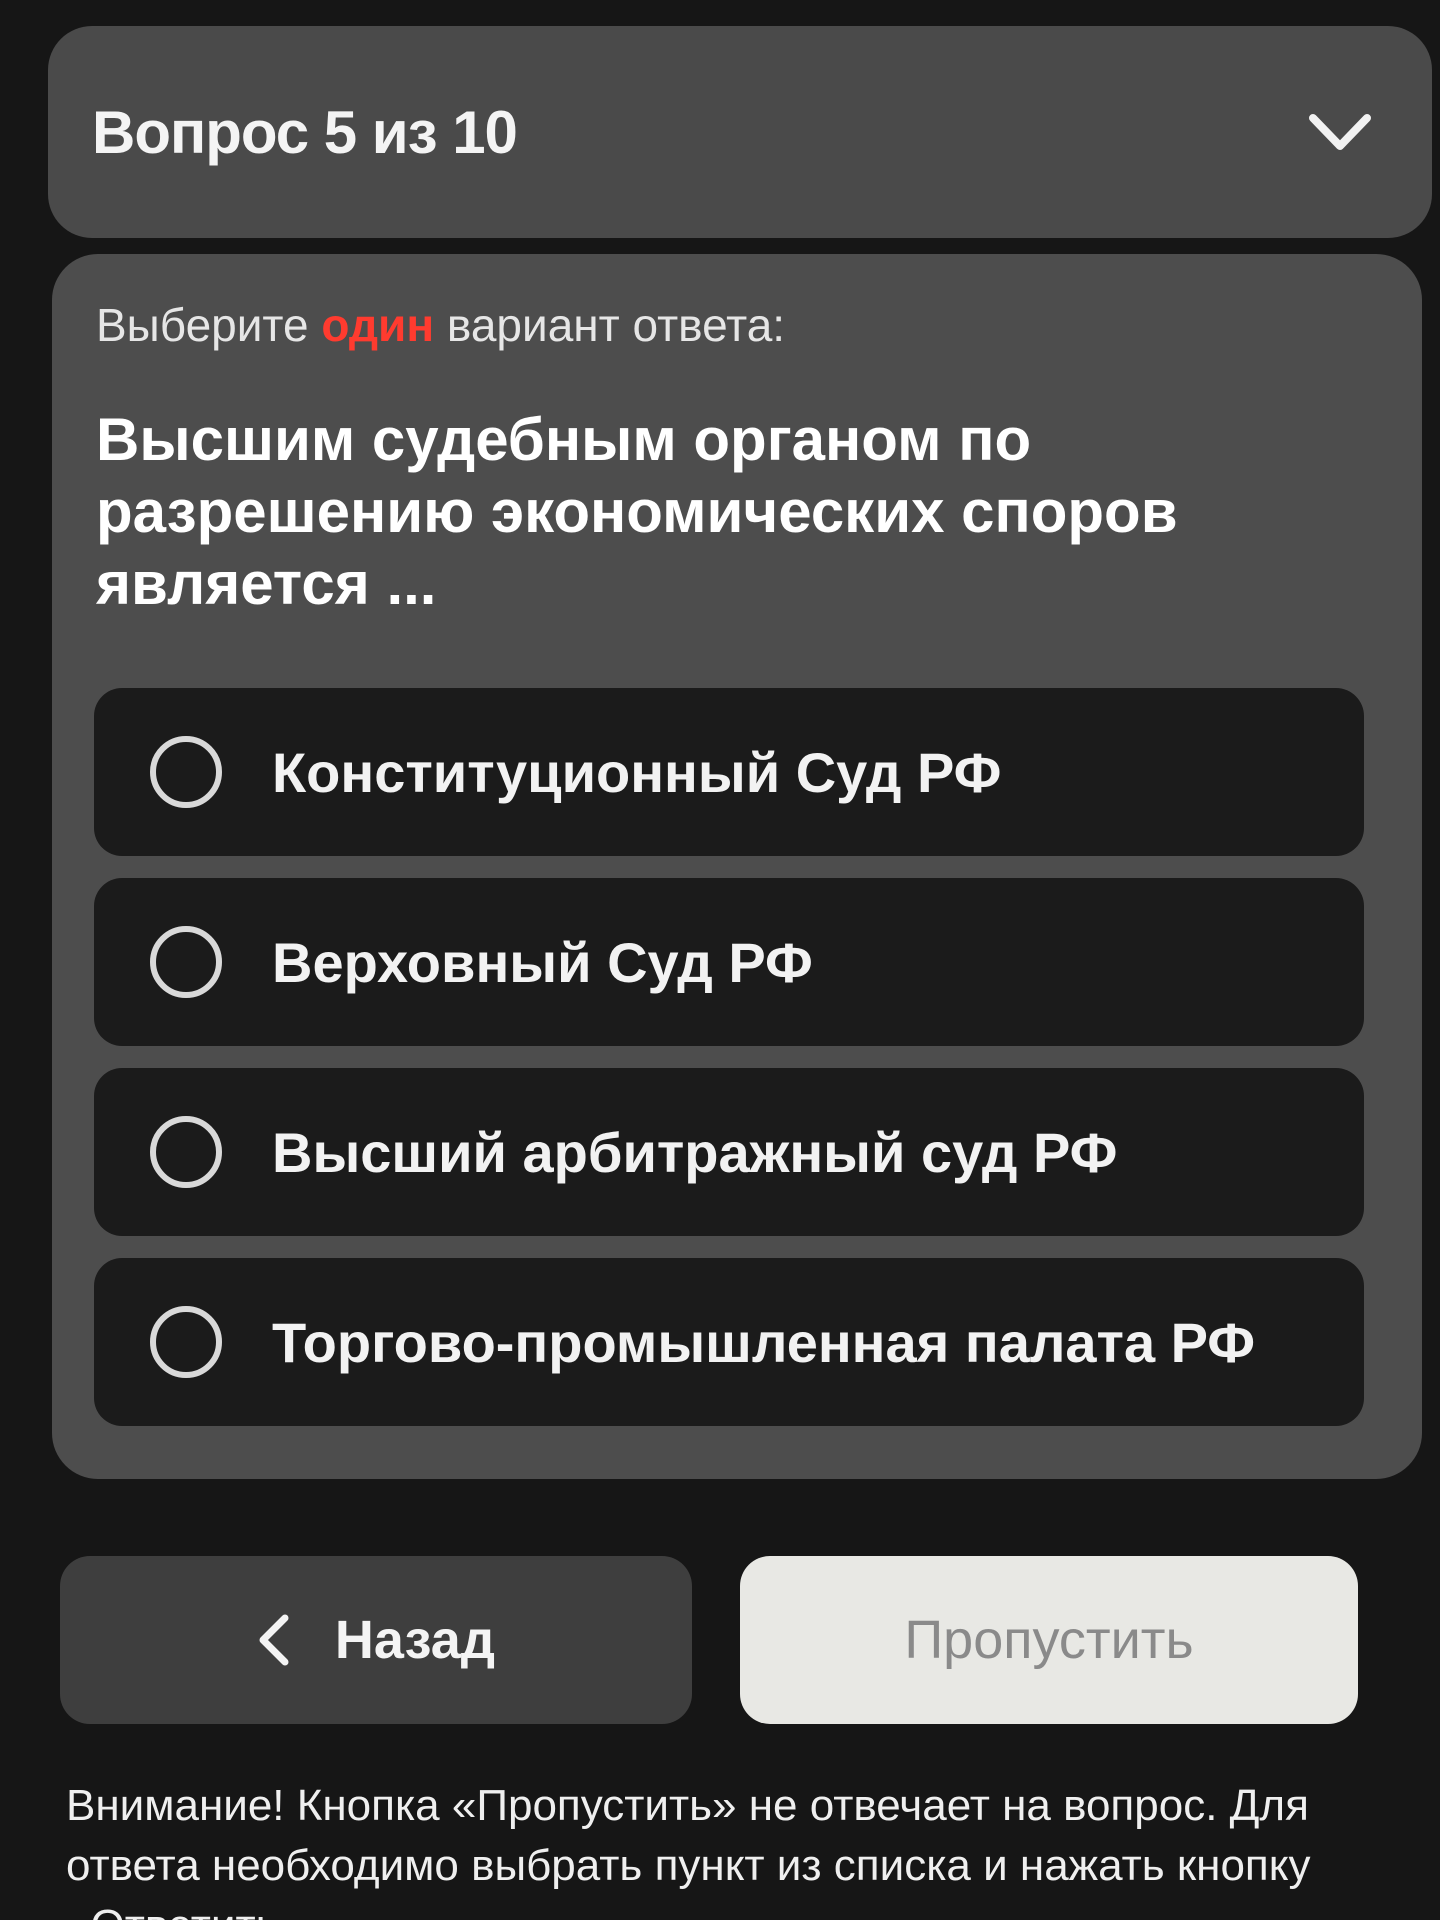 Image resolution: width=1440 pixels, height=1920 pixels. I want to click on instruction-text: Выберите один вариант ответа:, so click(440, 325).